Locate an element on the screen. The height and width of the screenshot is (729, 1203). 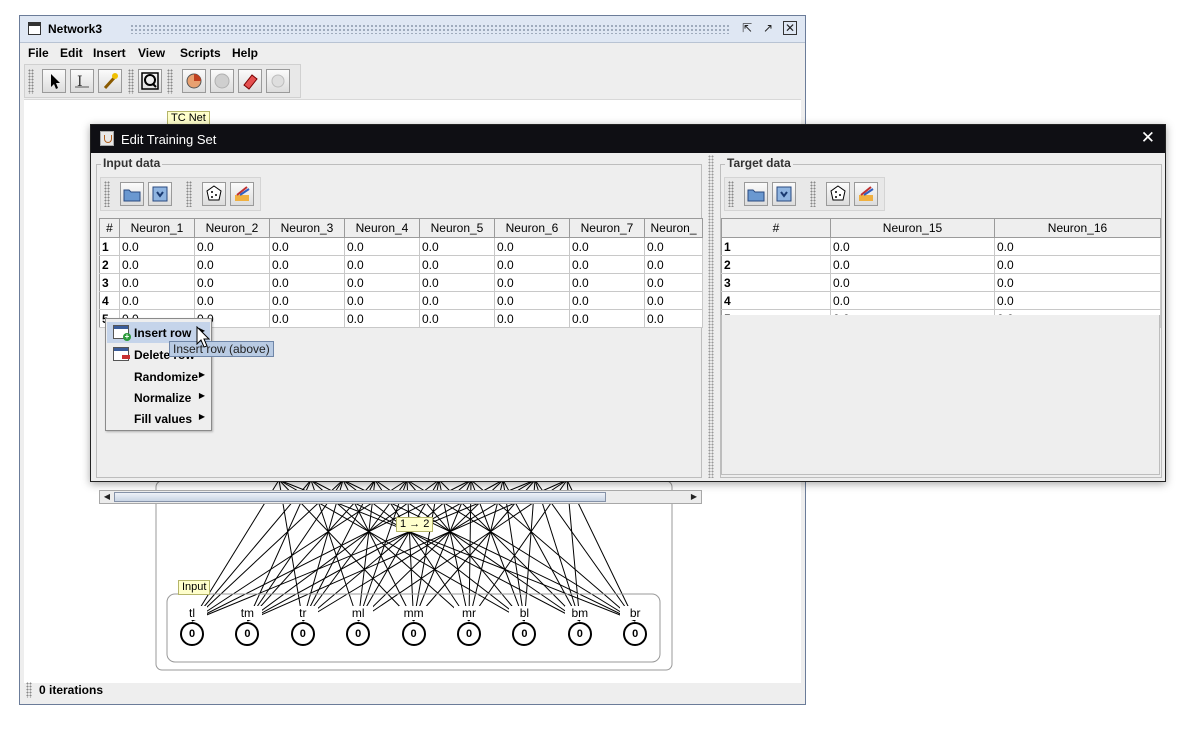
menu-insert: Insert is located at coordinates (109, 53).